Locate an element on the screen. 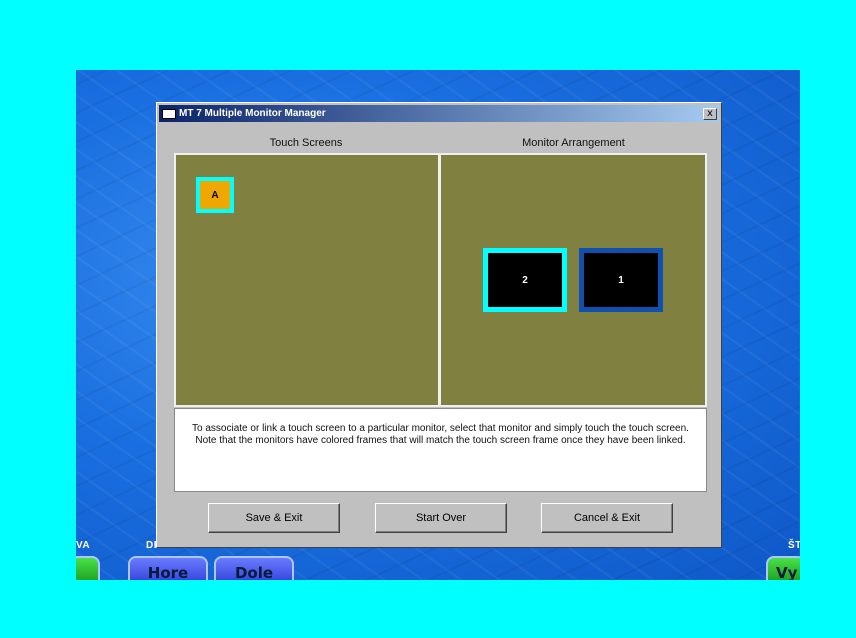 This screenshot has height=638, width=856. monitor-2: 2 is located at coordinates (525, 280).